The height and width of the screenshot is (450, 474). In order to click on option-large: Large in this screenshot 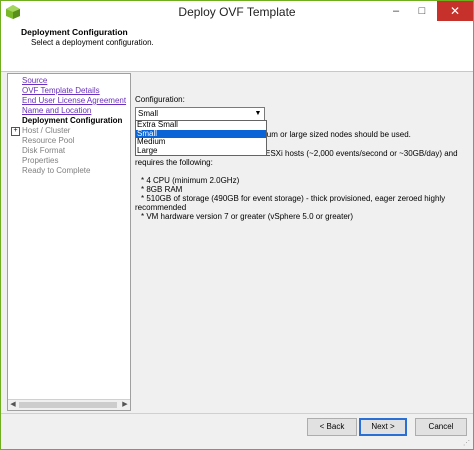, I will do `click(201, 151)`.